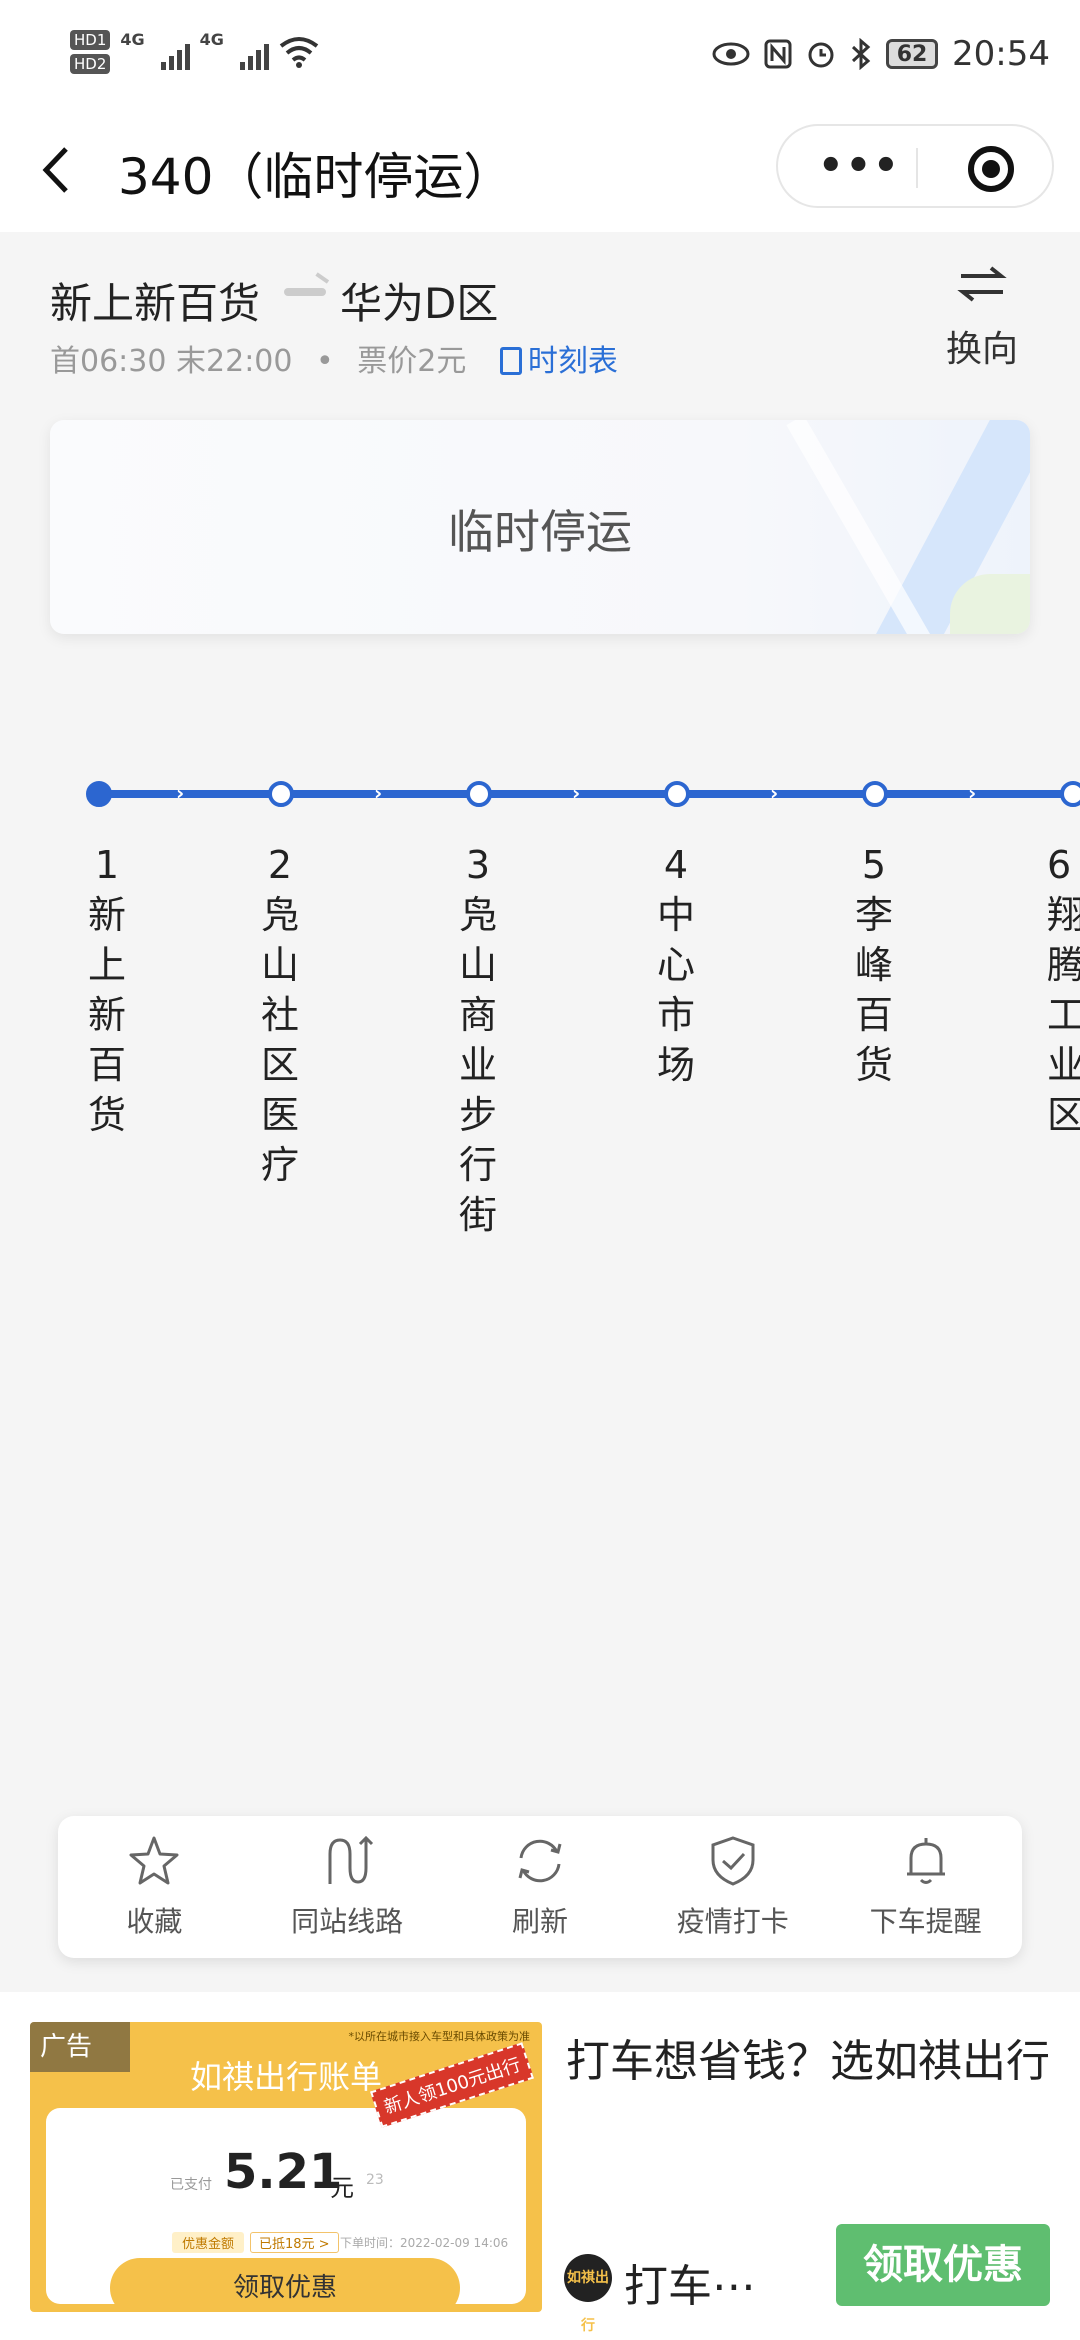 Image resolution: width=1080 pixels, height=2340 pixels. What do you see at coordinates (285, 2285) in the screenshot?
I see `ad-image-button: 领取优惠` at bounding box center [285, 2285].